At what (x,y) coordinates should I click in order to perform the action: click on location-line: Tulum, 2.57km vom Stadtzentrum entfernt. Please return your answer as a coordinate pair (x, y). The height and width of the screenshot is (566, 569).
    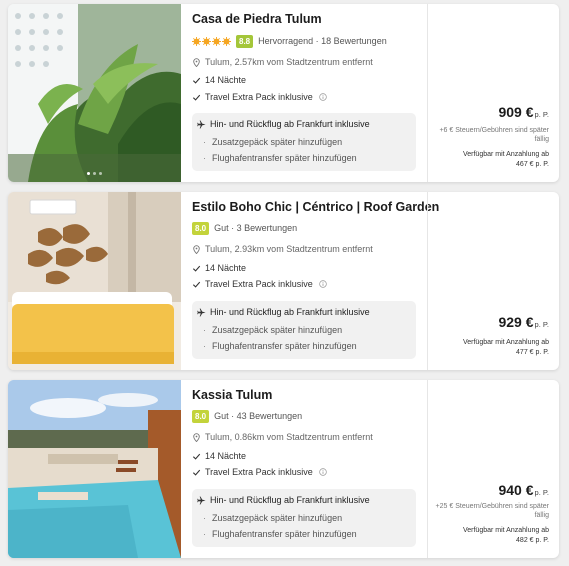
    Looking at the image, I should click on (282, 62).